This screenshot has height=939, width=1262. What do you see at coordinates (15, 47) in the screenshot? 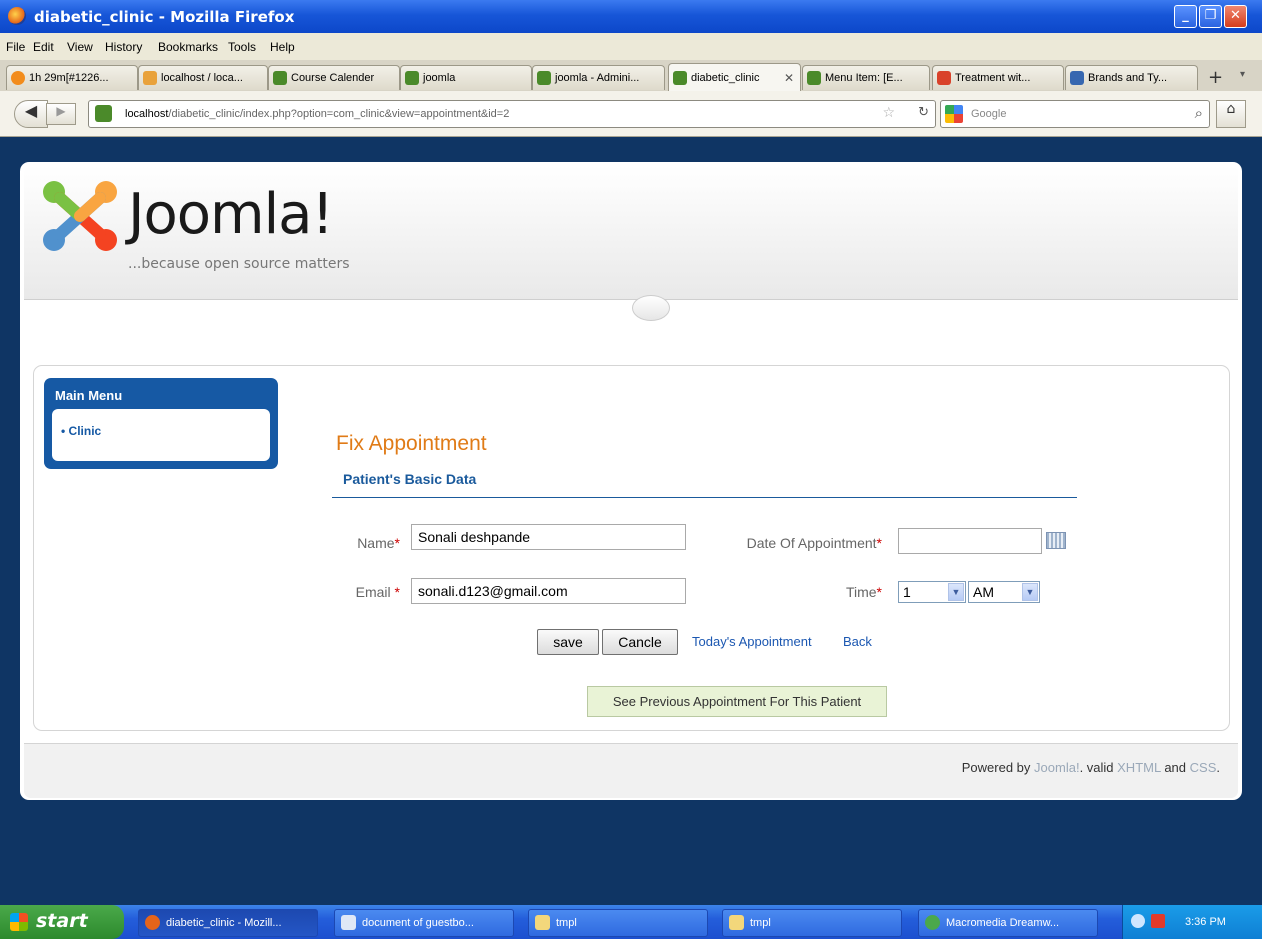
I see `menu-file: File` at bounding box center [15, 47].